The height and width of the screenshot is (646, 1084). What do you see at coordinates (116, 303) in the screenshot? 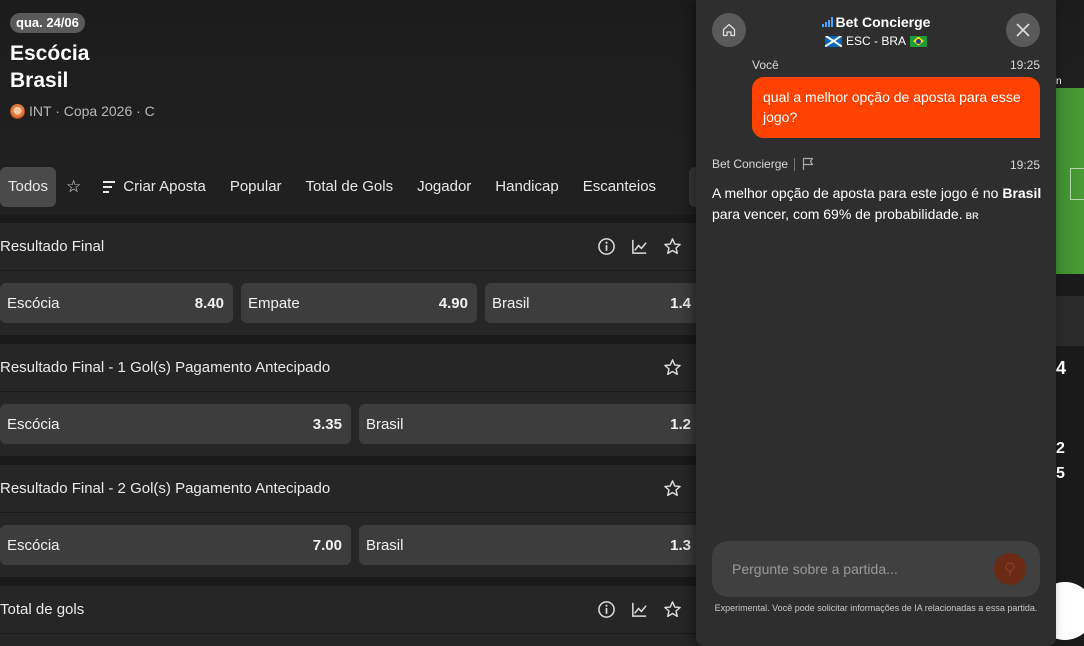
I see `odd-button-escocia: Escócia 8.40` at bounding box center [116, 303].